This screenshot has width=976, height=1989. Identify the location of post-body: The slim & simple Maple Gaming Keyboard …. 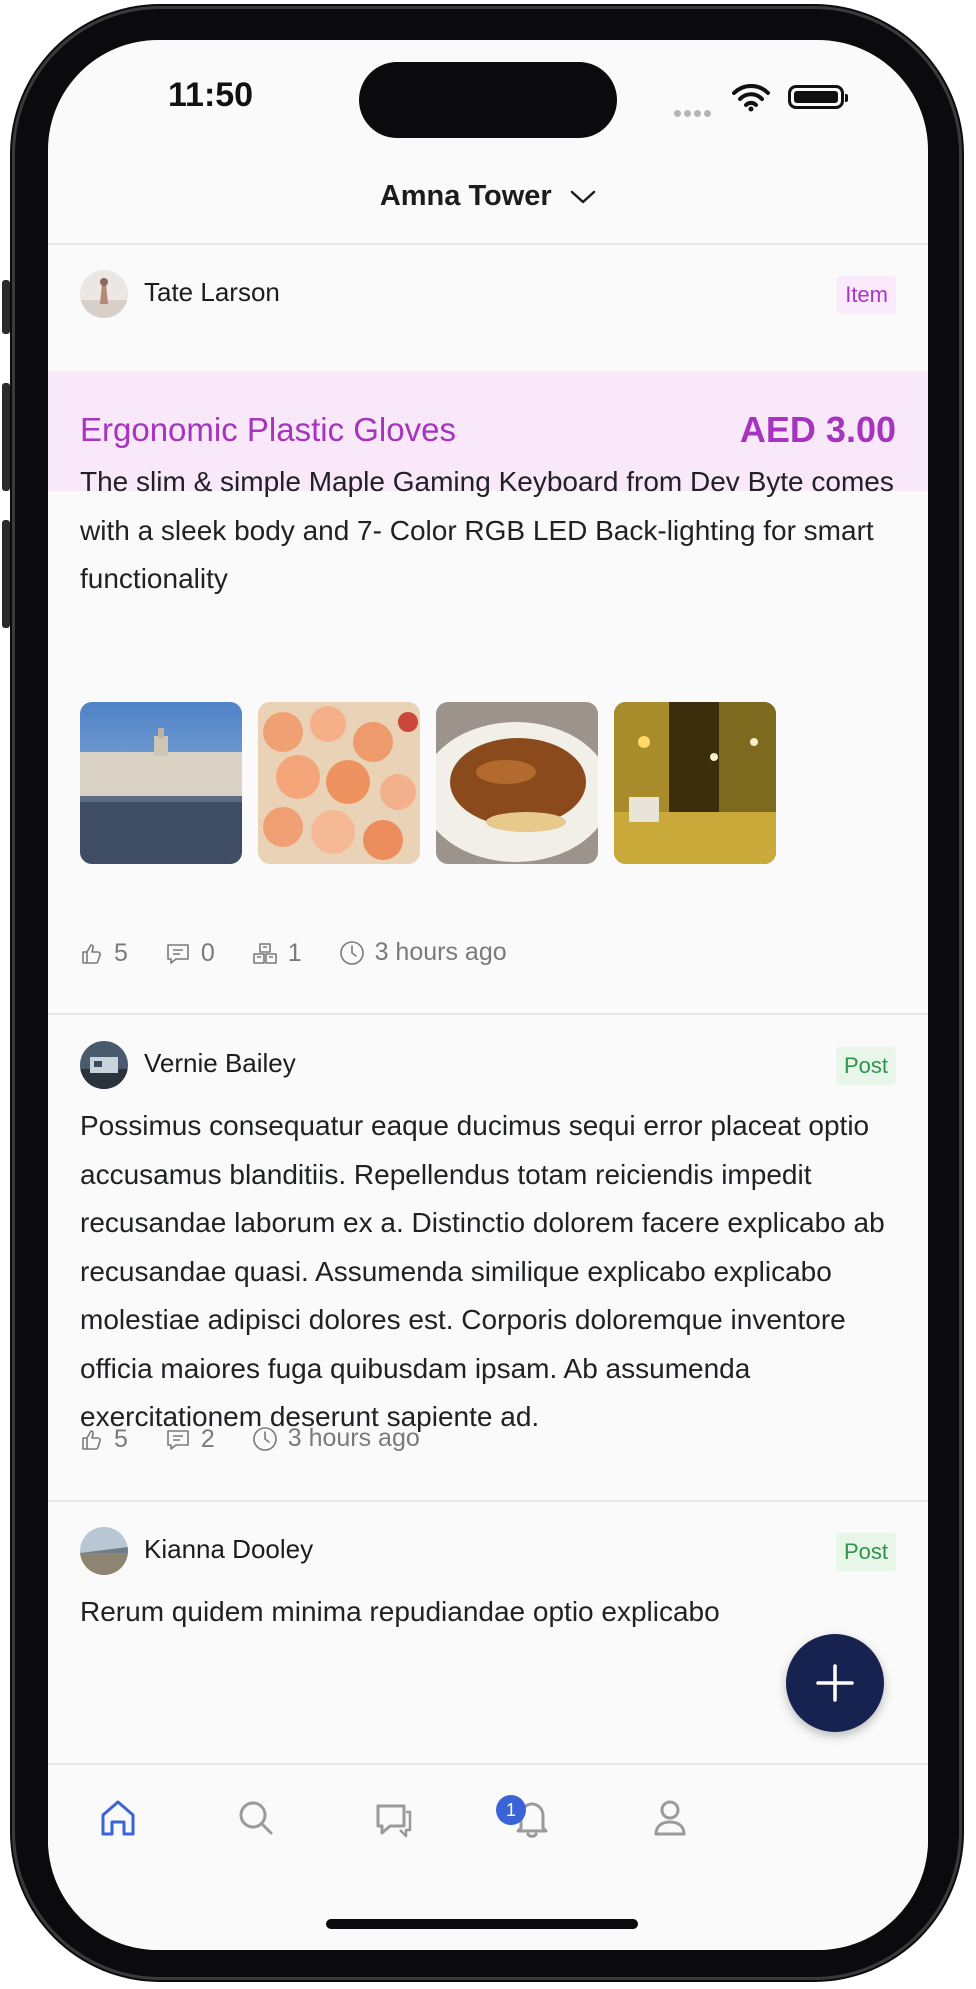
(487, 530).